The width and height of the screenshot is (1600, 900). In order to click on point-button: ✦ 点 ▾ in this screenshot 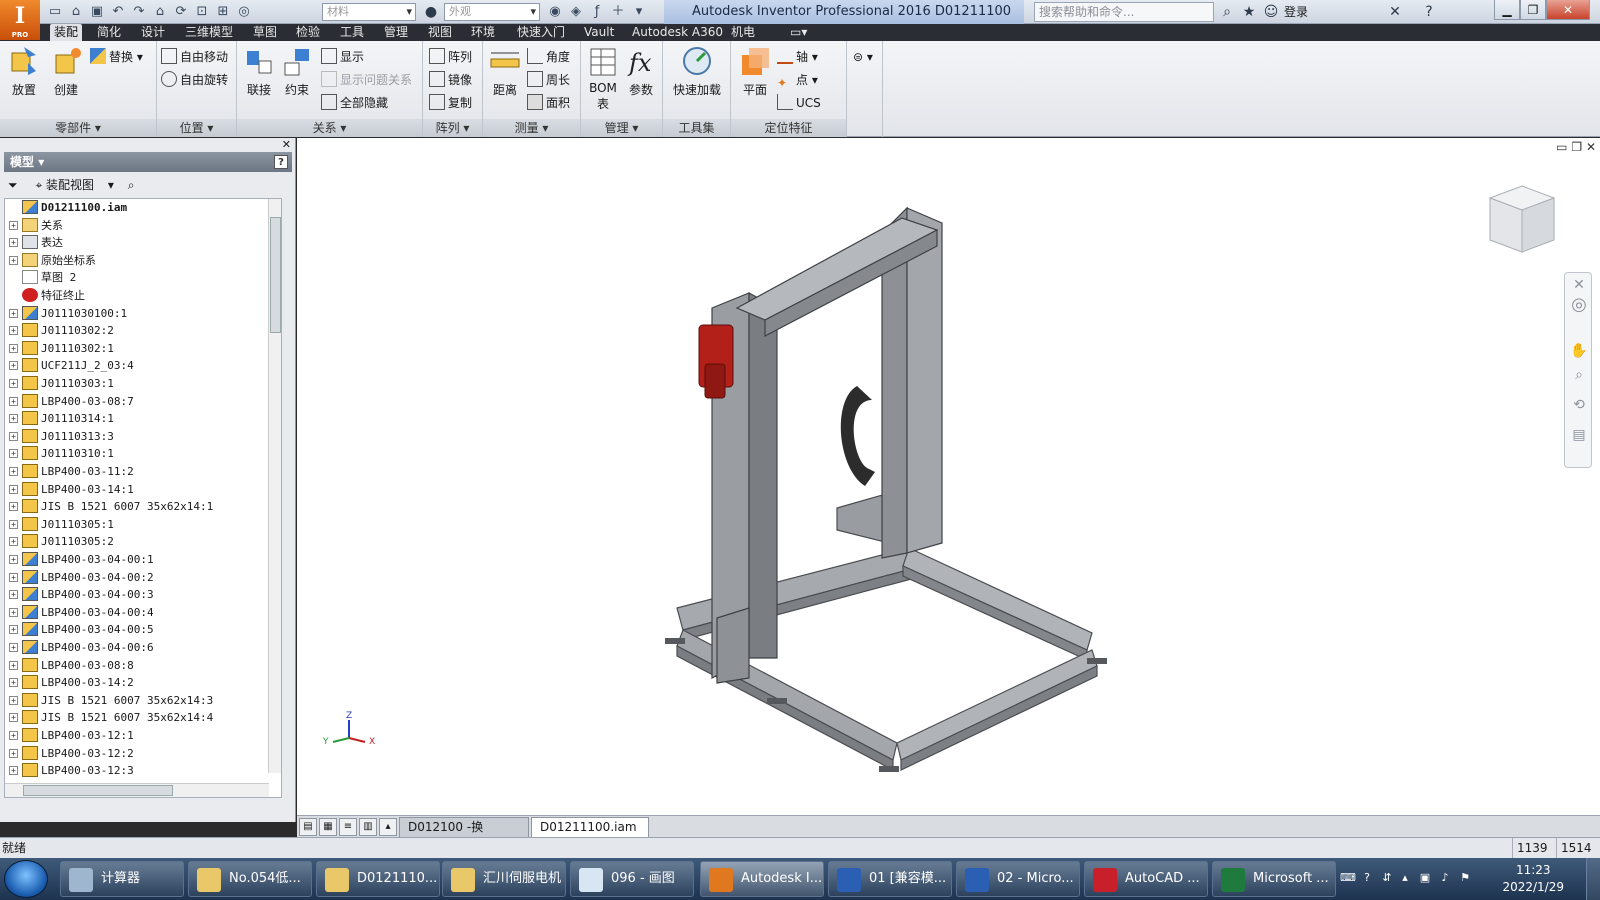, I will do `click(797, 80)`.